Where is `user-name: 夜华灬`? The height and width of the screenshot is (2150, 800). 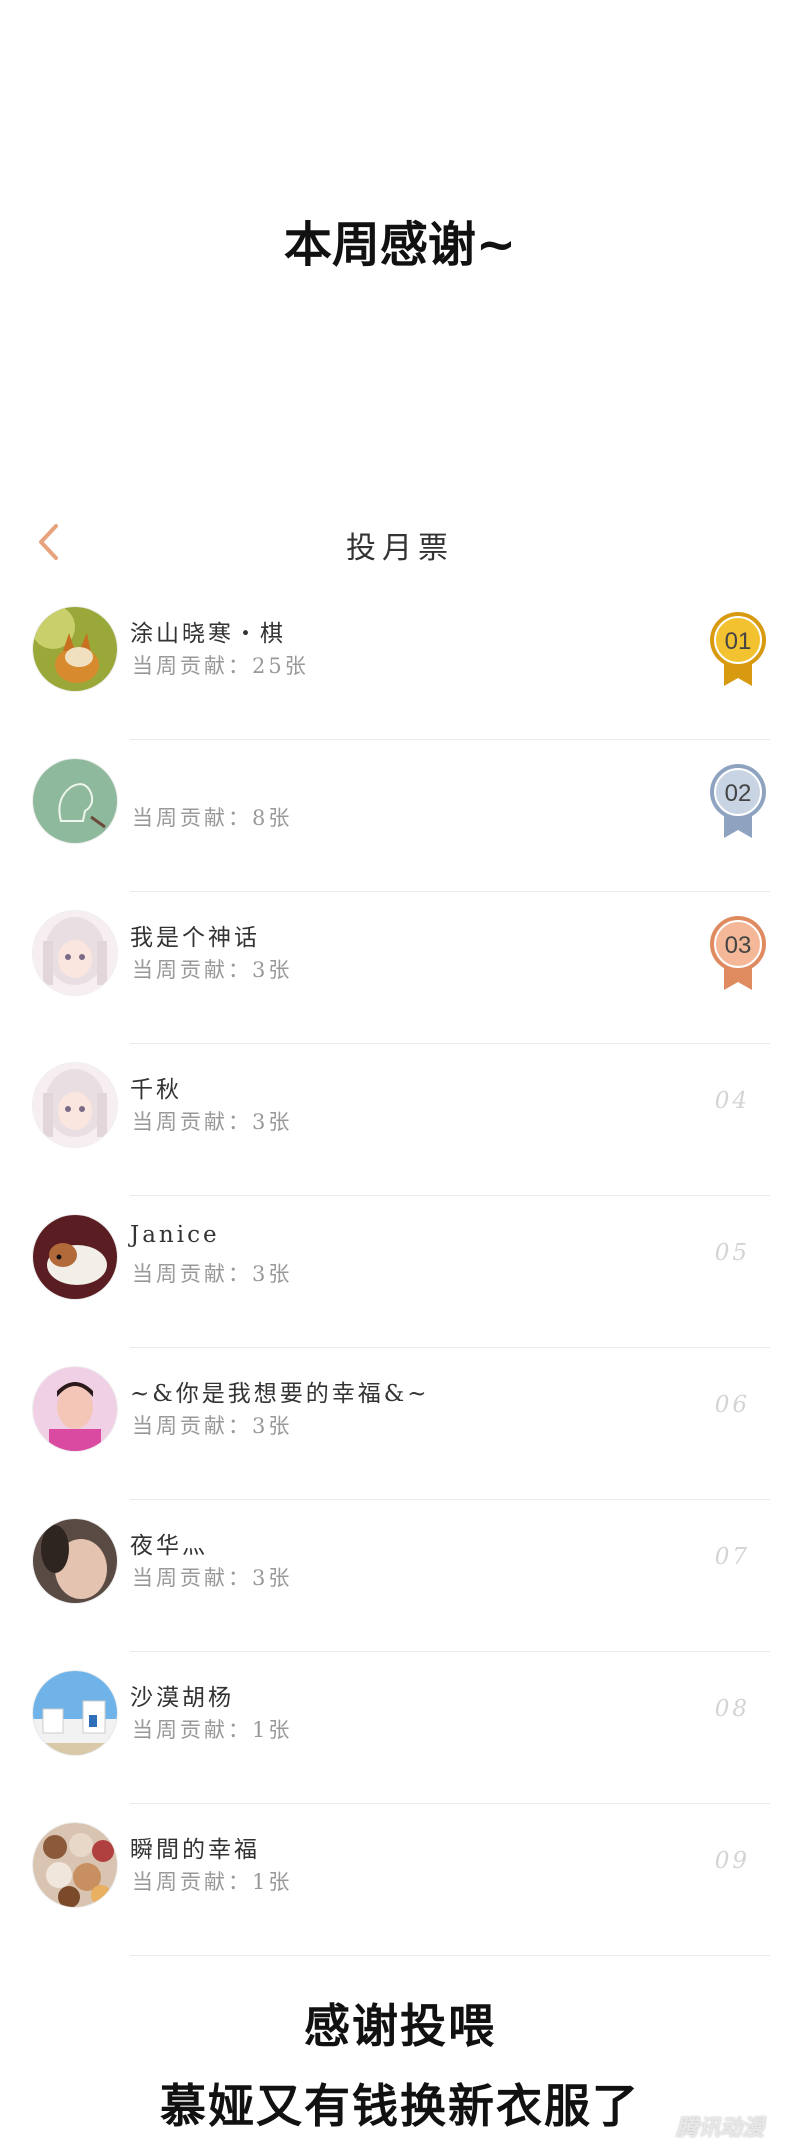
user-name: 夜华灬 is located at coordinates (169, 1546).